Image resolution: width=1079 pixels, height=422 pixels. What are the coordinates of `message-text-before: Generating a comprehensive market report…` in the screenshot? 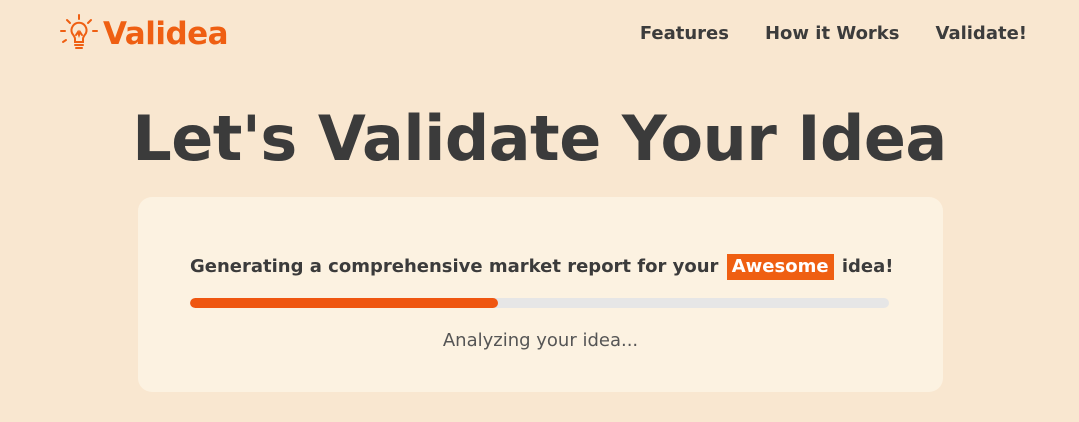 It's located at (454, 266).